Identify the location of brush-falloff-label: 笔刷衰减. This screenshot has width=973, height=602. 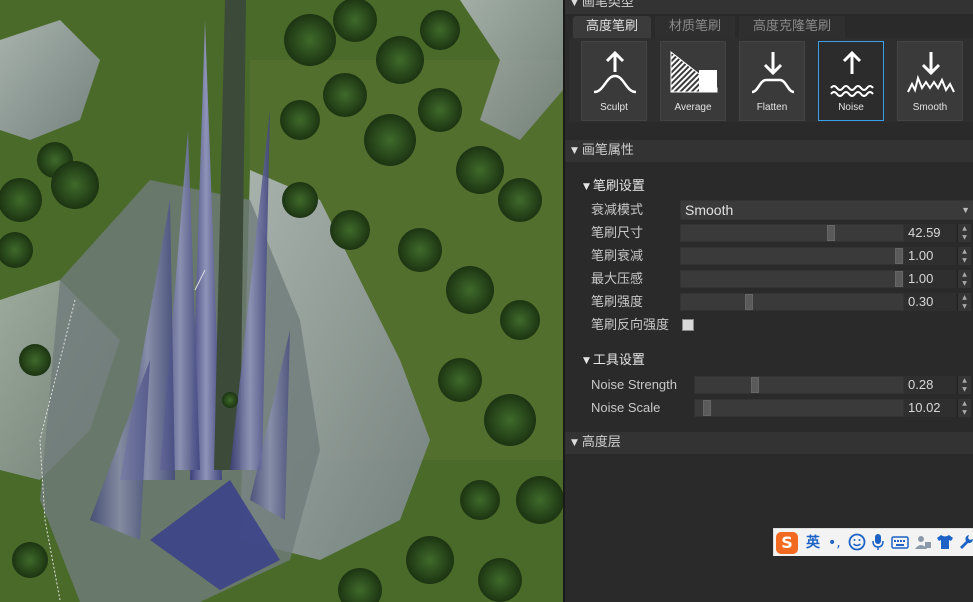
(617, 256).